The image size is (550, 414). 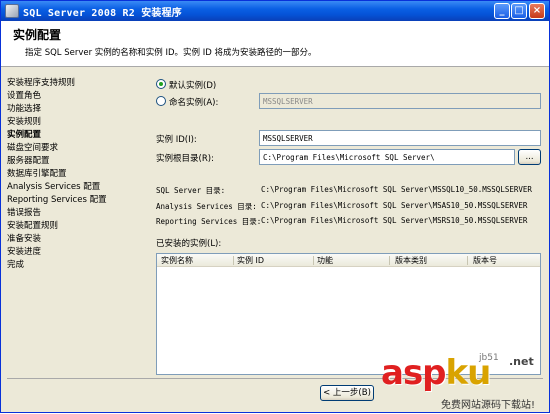 I want to click on watermark-logo: aspku, so click(x=436, y=373).